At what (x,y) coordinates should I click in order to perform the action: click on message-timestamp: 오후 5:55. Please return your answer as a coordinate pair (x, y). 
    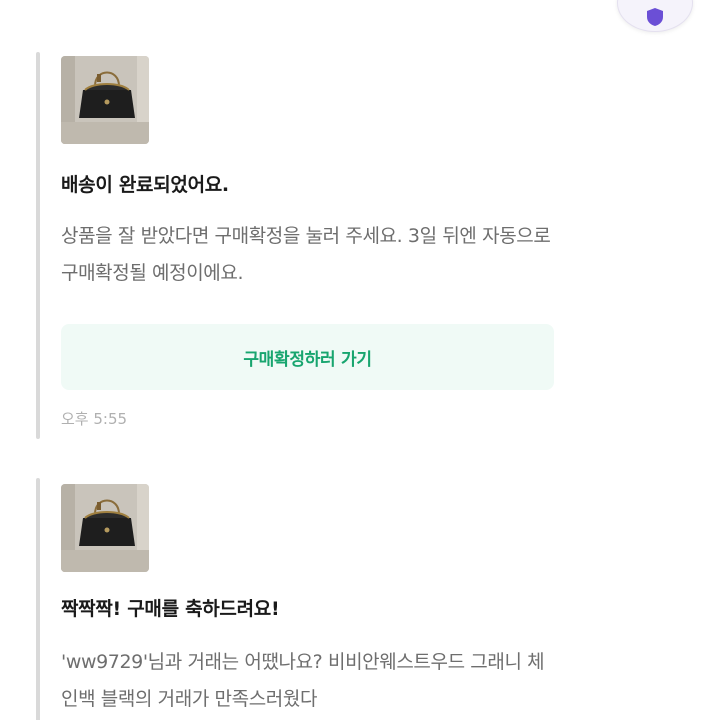
    Looking at the image, I should click on (94, 419).